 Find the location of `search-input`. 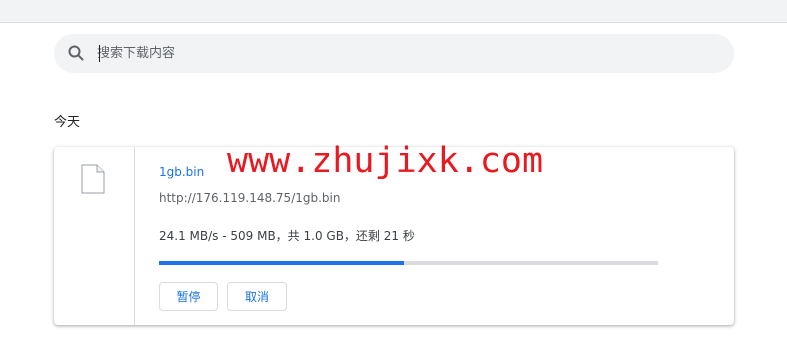

search-input is located at coordinates (397, 53).